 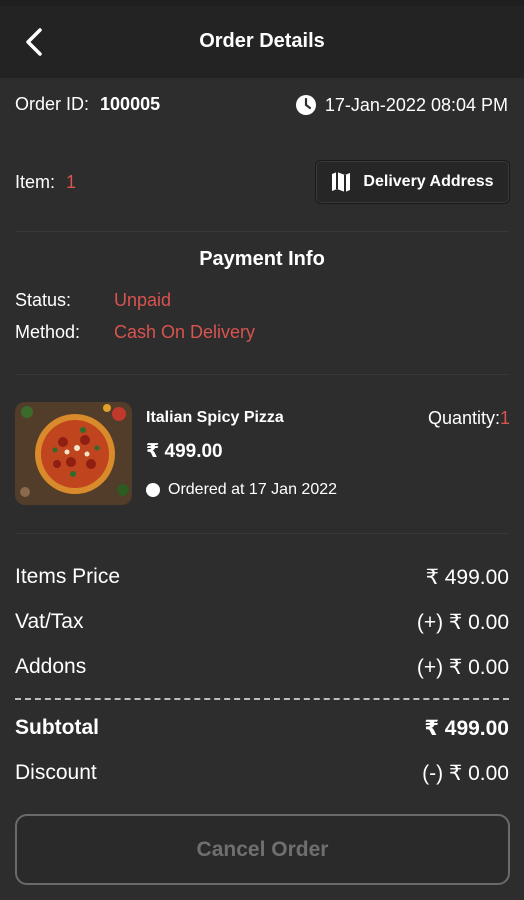 I want to click on item-image, so click(x=73, y=453).